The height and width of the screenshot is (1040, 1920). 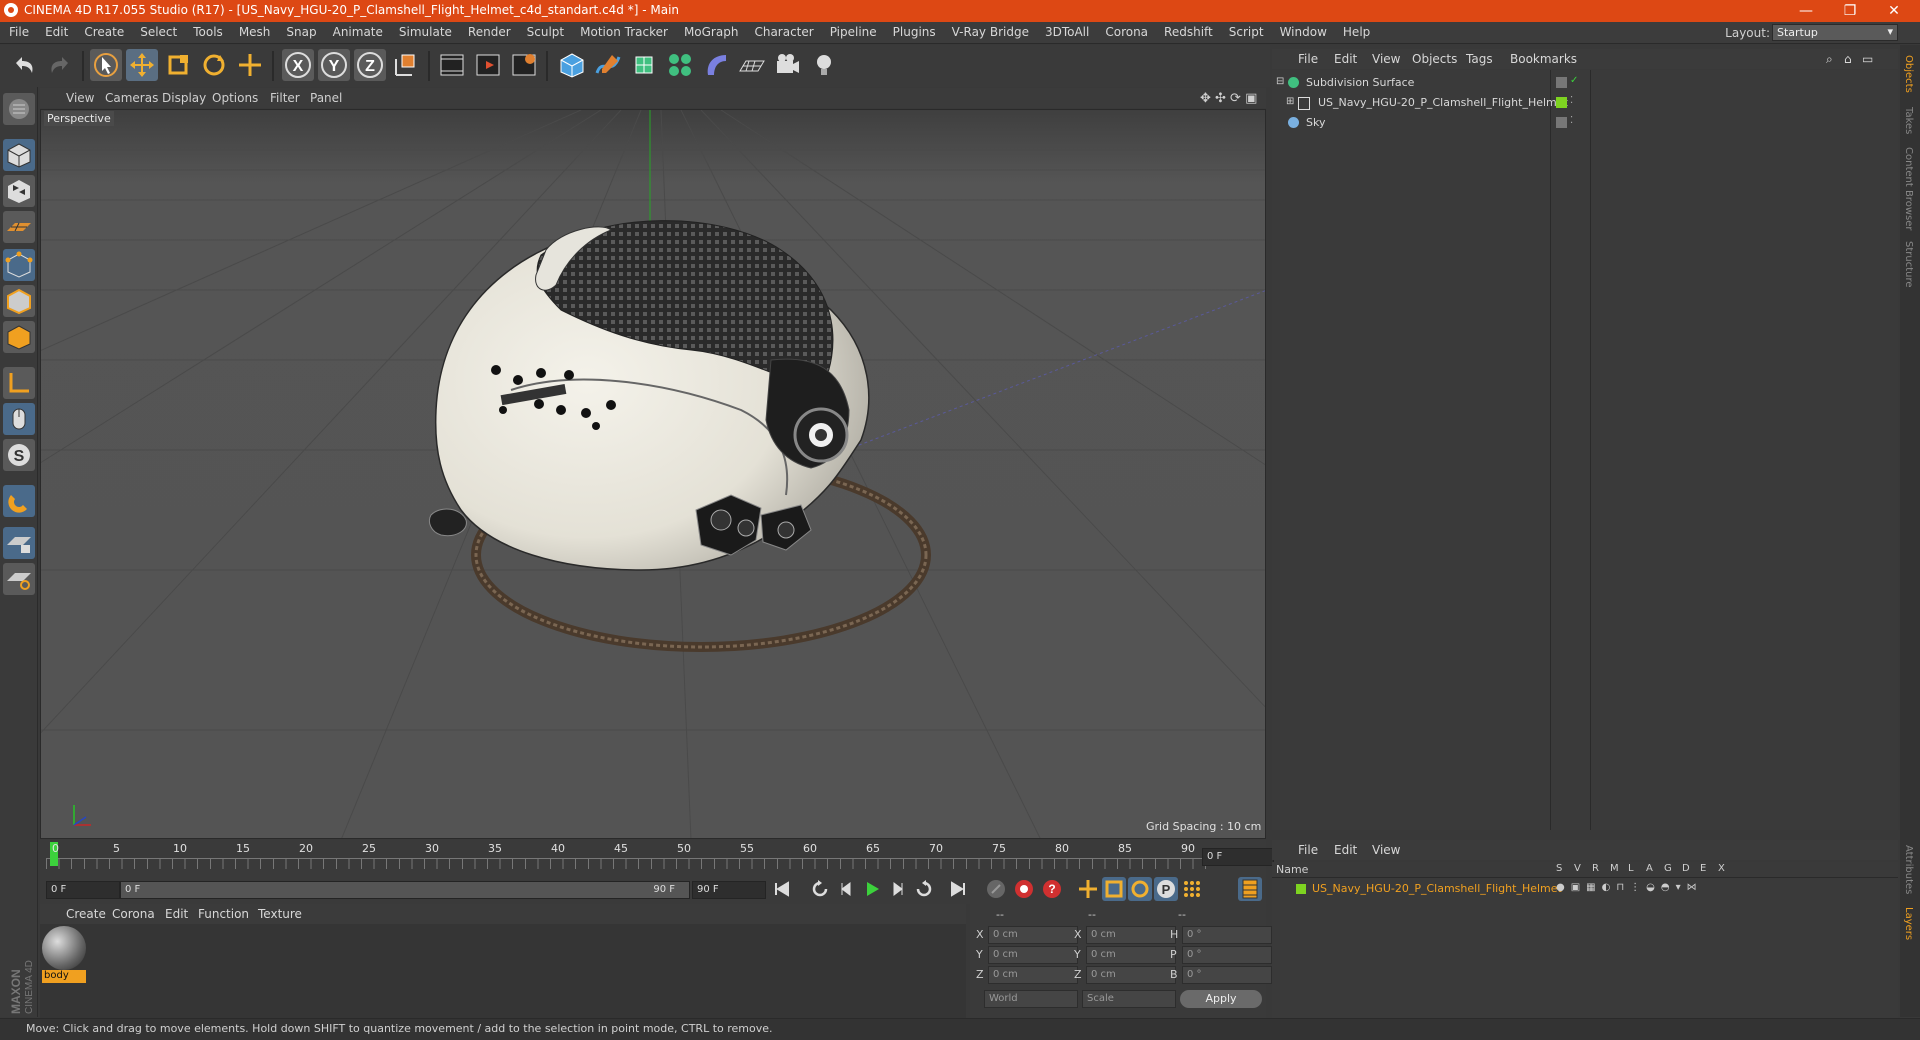 I want to click on move-tool-icon, so click(x=142, y=65).